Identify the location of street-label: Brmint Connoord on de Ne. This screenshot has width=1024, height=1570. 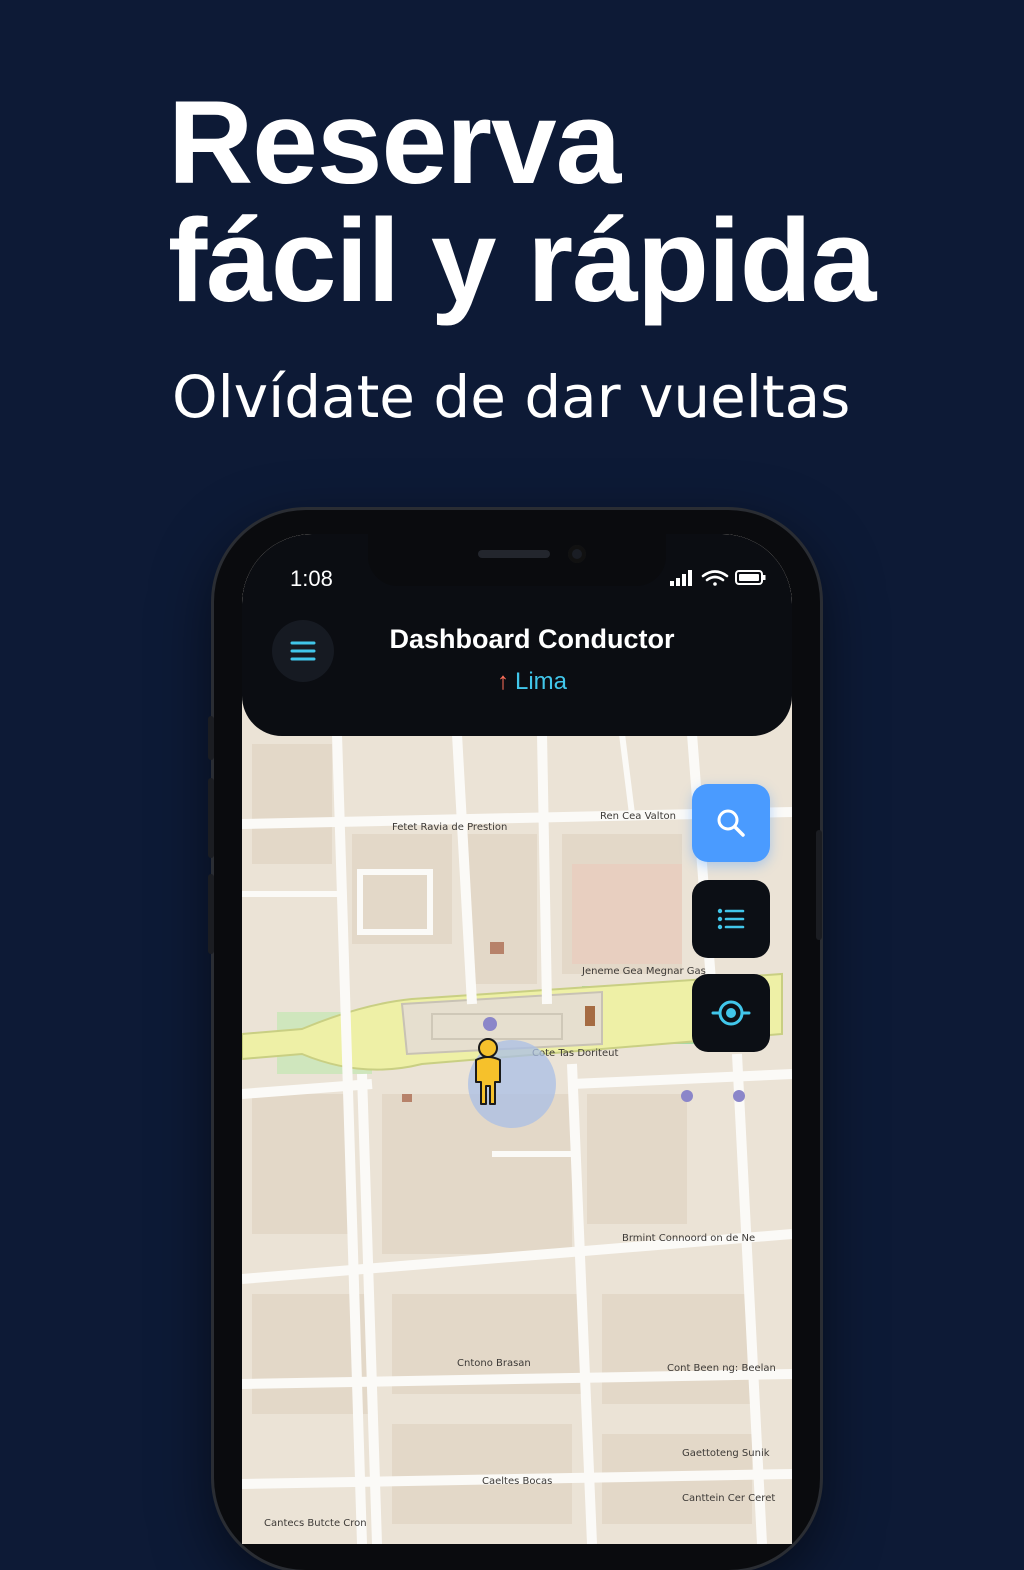
(688, 1238).